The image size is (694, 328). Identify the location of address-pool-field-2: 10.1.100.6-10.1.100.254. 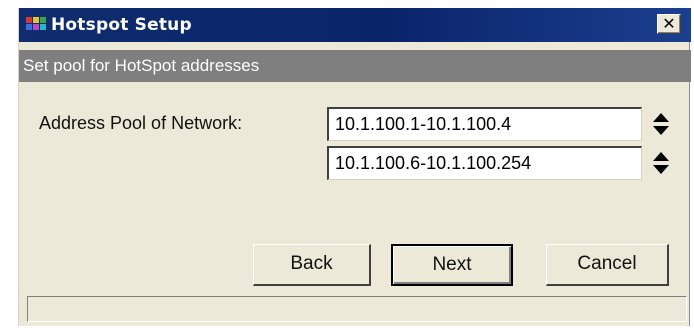
(484, 163).